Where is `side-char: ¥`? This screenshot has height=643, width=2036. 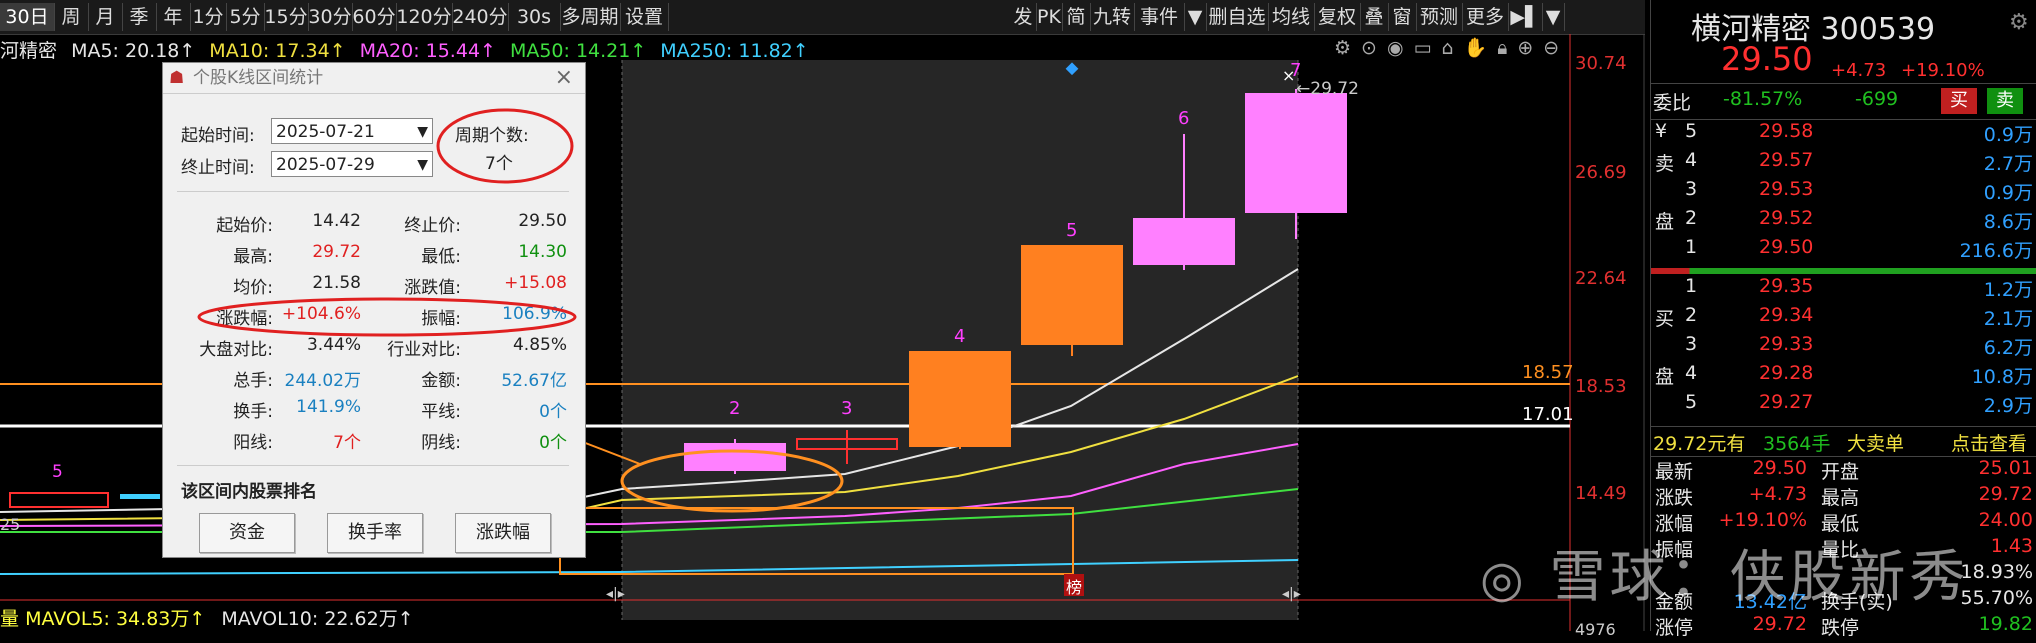
side-char: ¥ is located at coordinates (1661, 131).